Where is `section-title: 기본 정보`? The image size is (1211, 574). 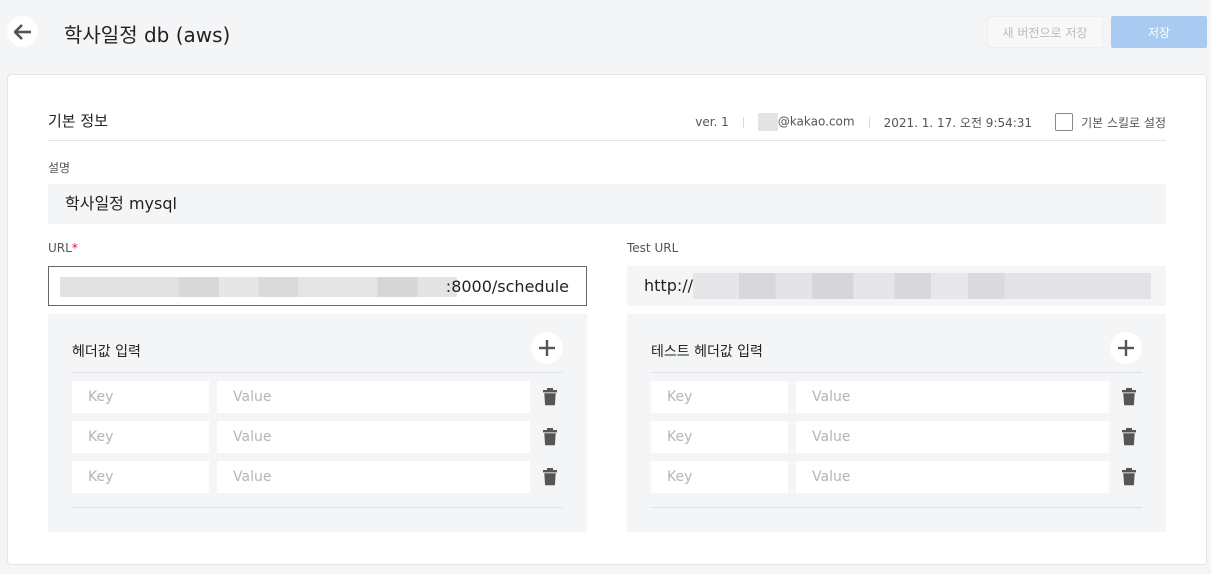 section-title: 기본 정보 is located at coordinates (78, 121).